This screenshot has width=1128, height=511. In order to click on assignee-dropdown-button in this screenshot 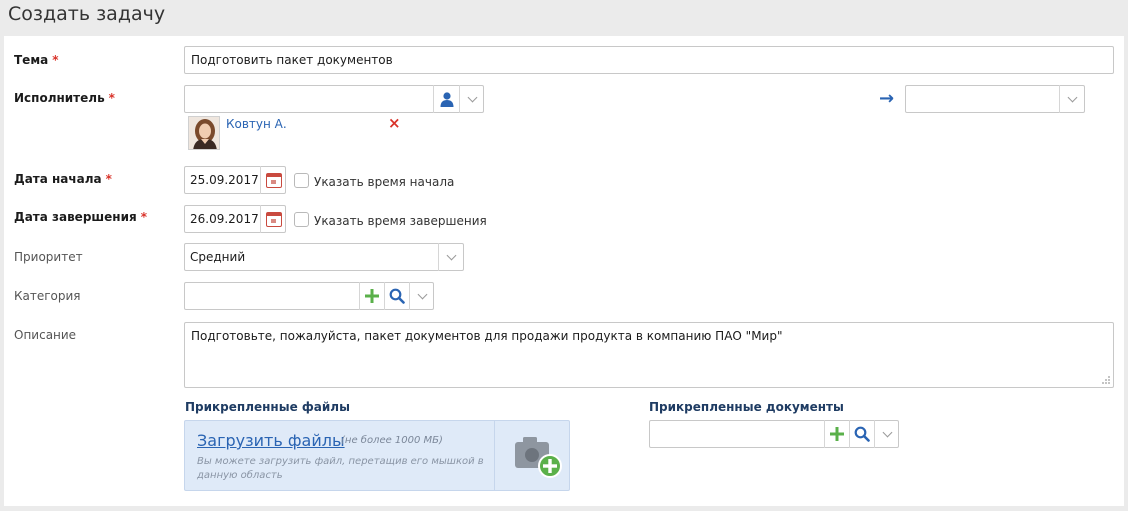, I will do `click(471, 99)`.